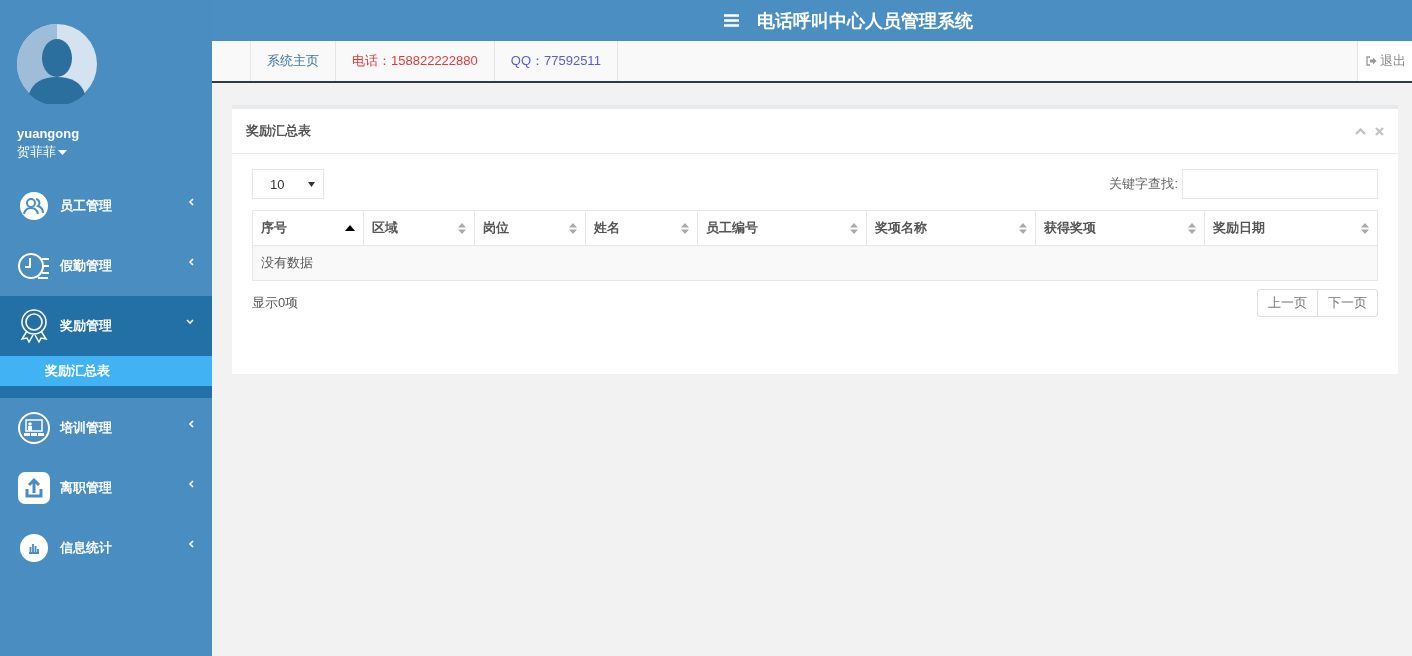  Describe the element at coordinates (48, 133) in the screenshot. I see `username: yuangong` at that location.